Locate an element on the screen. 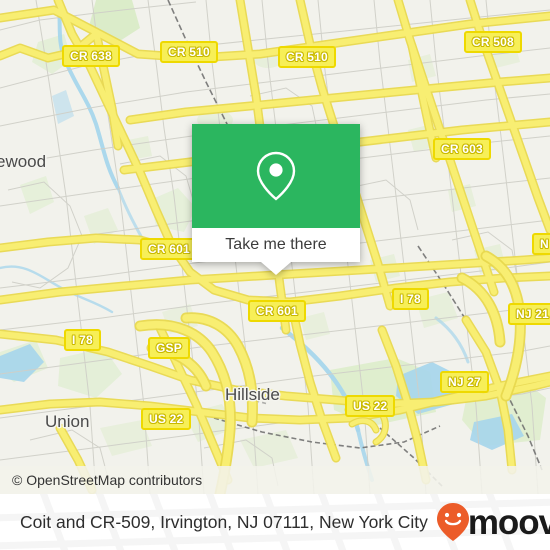  road-shield-us-22-east: US 22 is located at coordinates (370, 406).